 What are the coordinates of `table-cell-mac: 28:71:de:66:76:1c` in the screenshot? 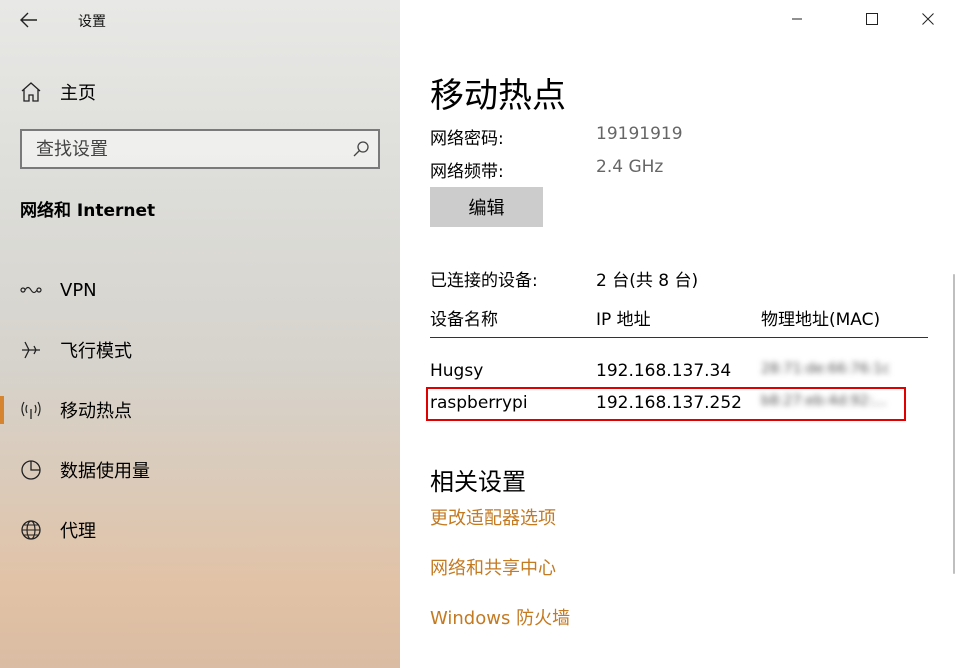 It's located at (825, 369).